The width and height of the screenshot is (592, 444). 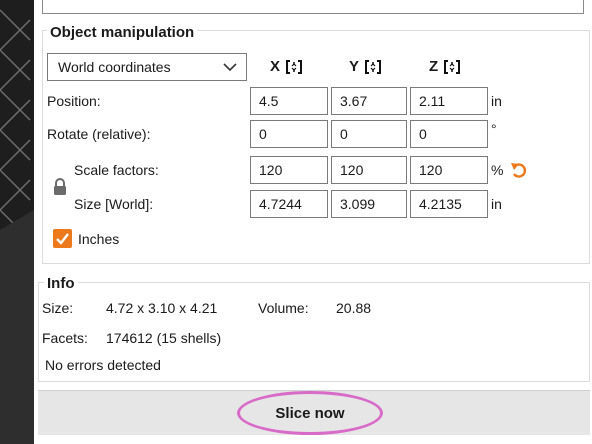 I want to click on scale-x-input: 120, so click(x=289, y=170).